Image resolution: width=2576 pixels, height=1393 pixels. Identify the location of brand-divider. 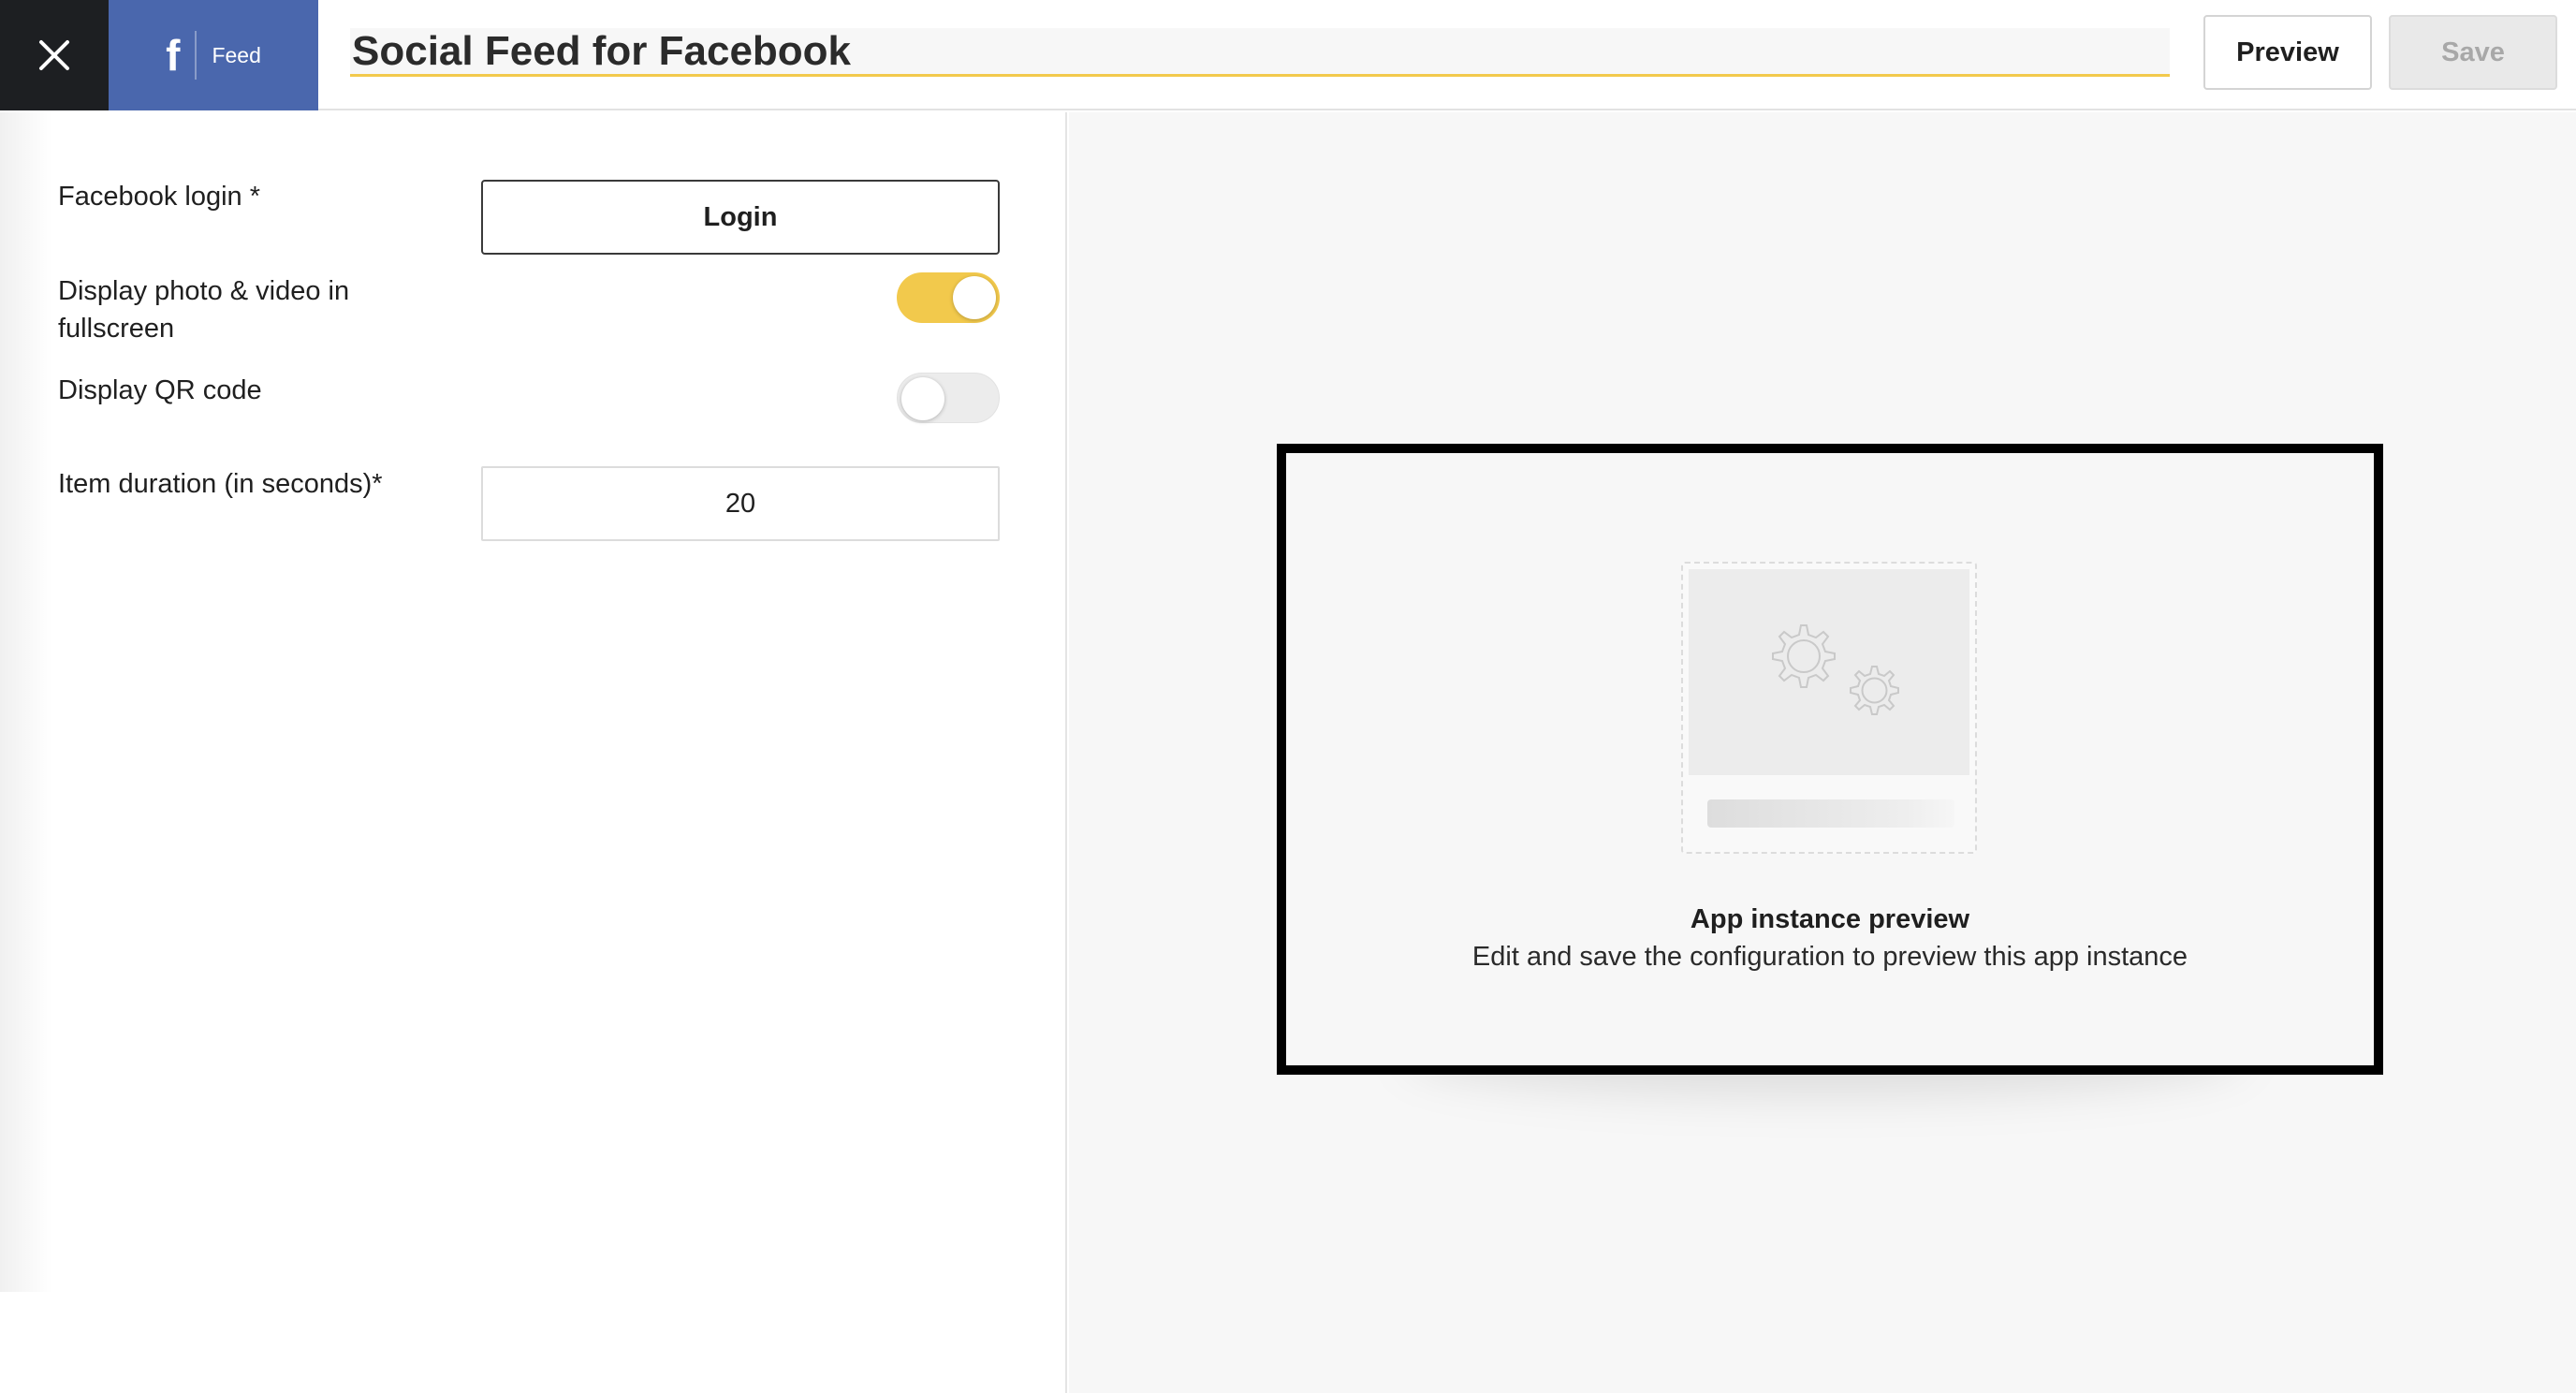
(196, 56).